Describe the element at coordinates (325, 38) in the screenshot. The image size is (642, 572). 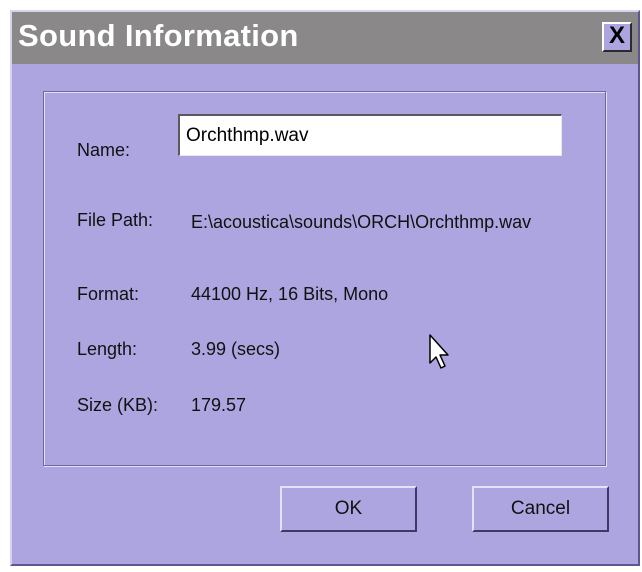
I see `title-bar: Sound Information X` at that location.